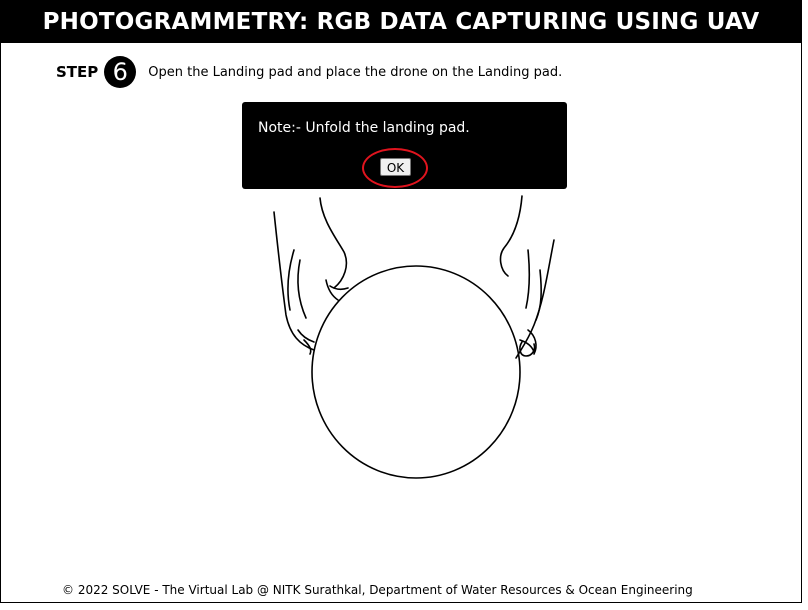 This screenshot has width=808, height=610. I want to click on step-number-badge: 6, so click(120, 72).